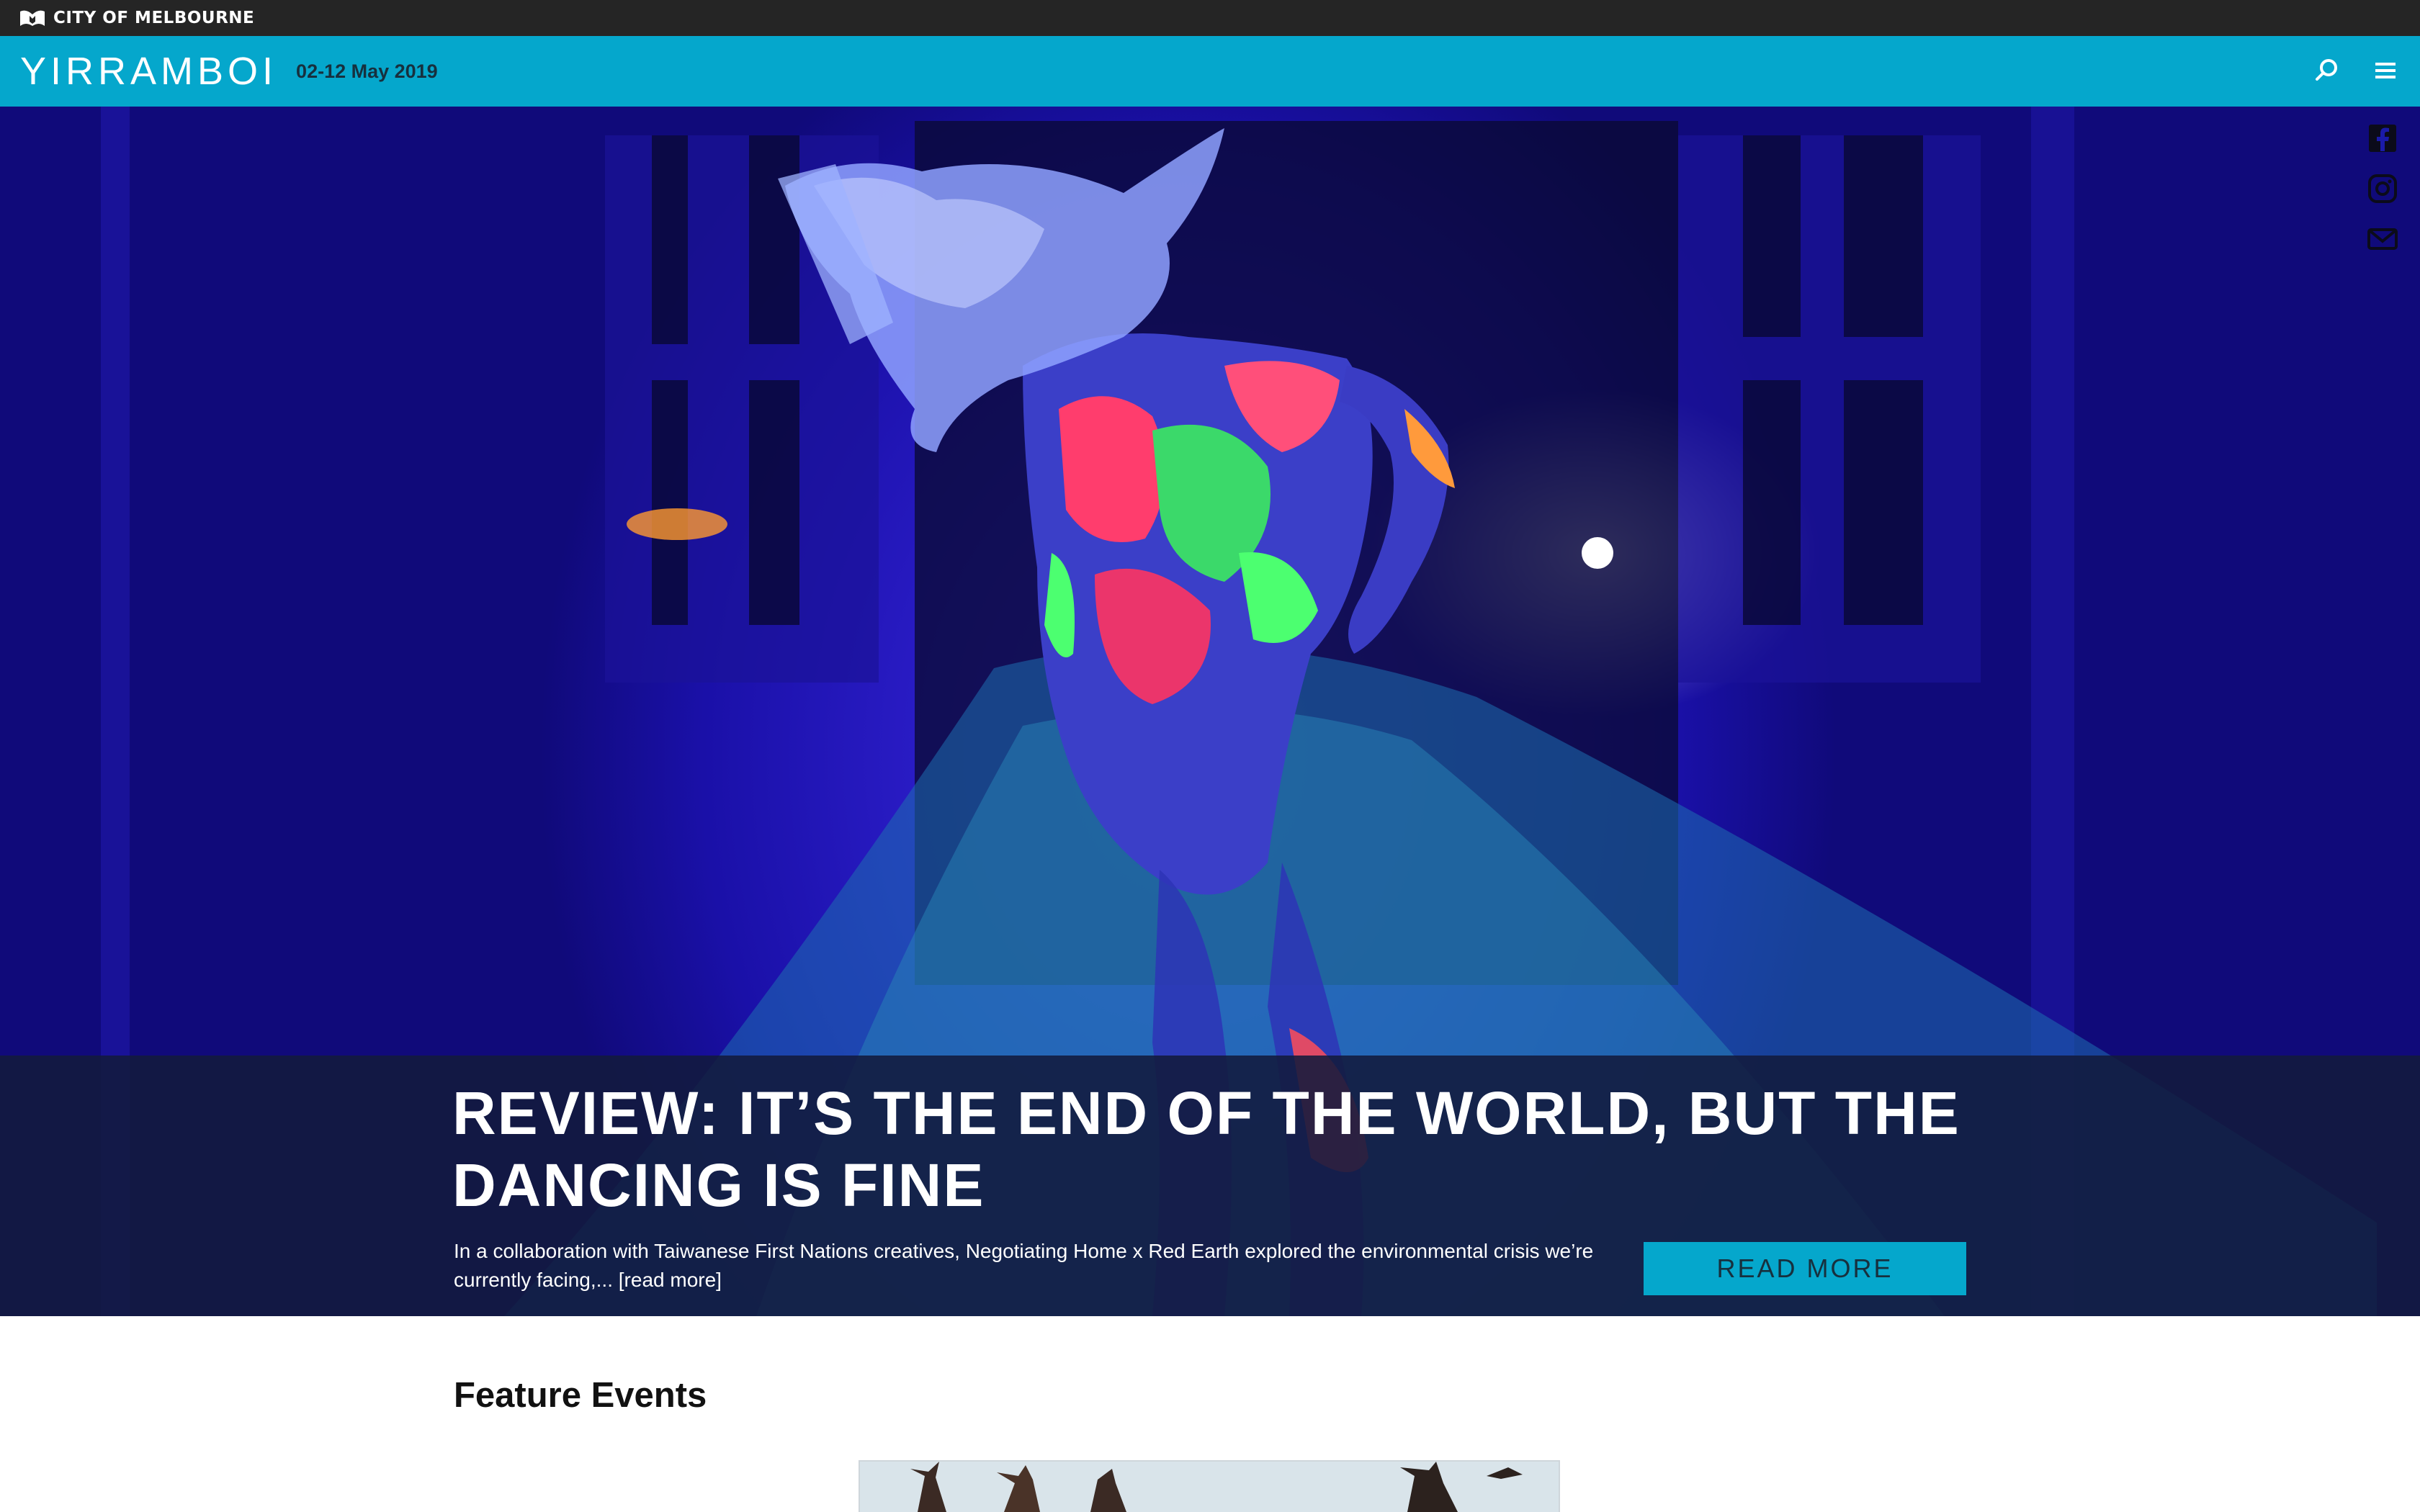 This screenshot has height=1512, width=2420. I want to click on facebook-icon, so click(2382, 138).